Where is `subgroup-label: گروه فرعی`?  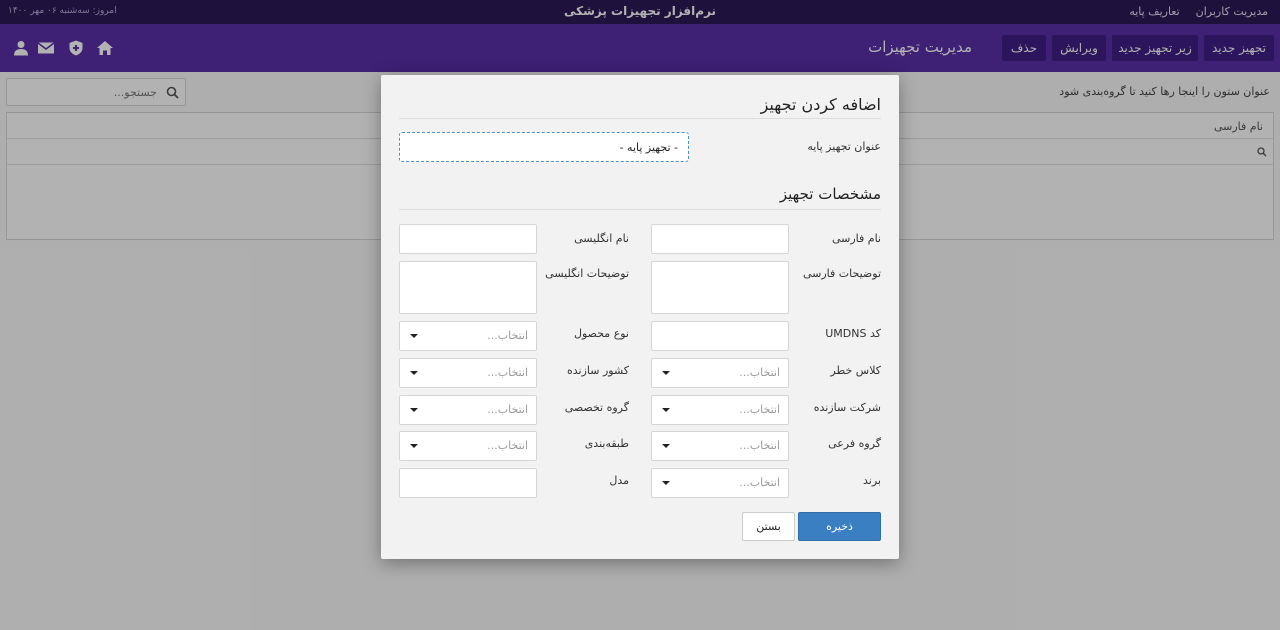
subgroup-label: گروه فرعی is located at coordinates (854, 443).